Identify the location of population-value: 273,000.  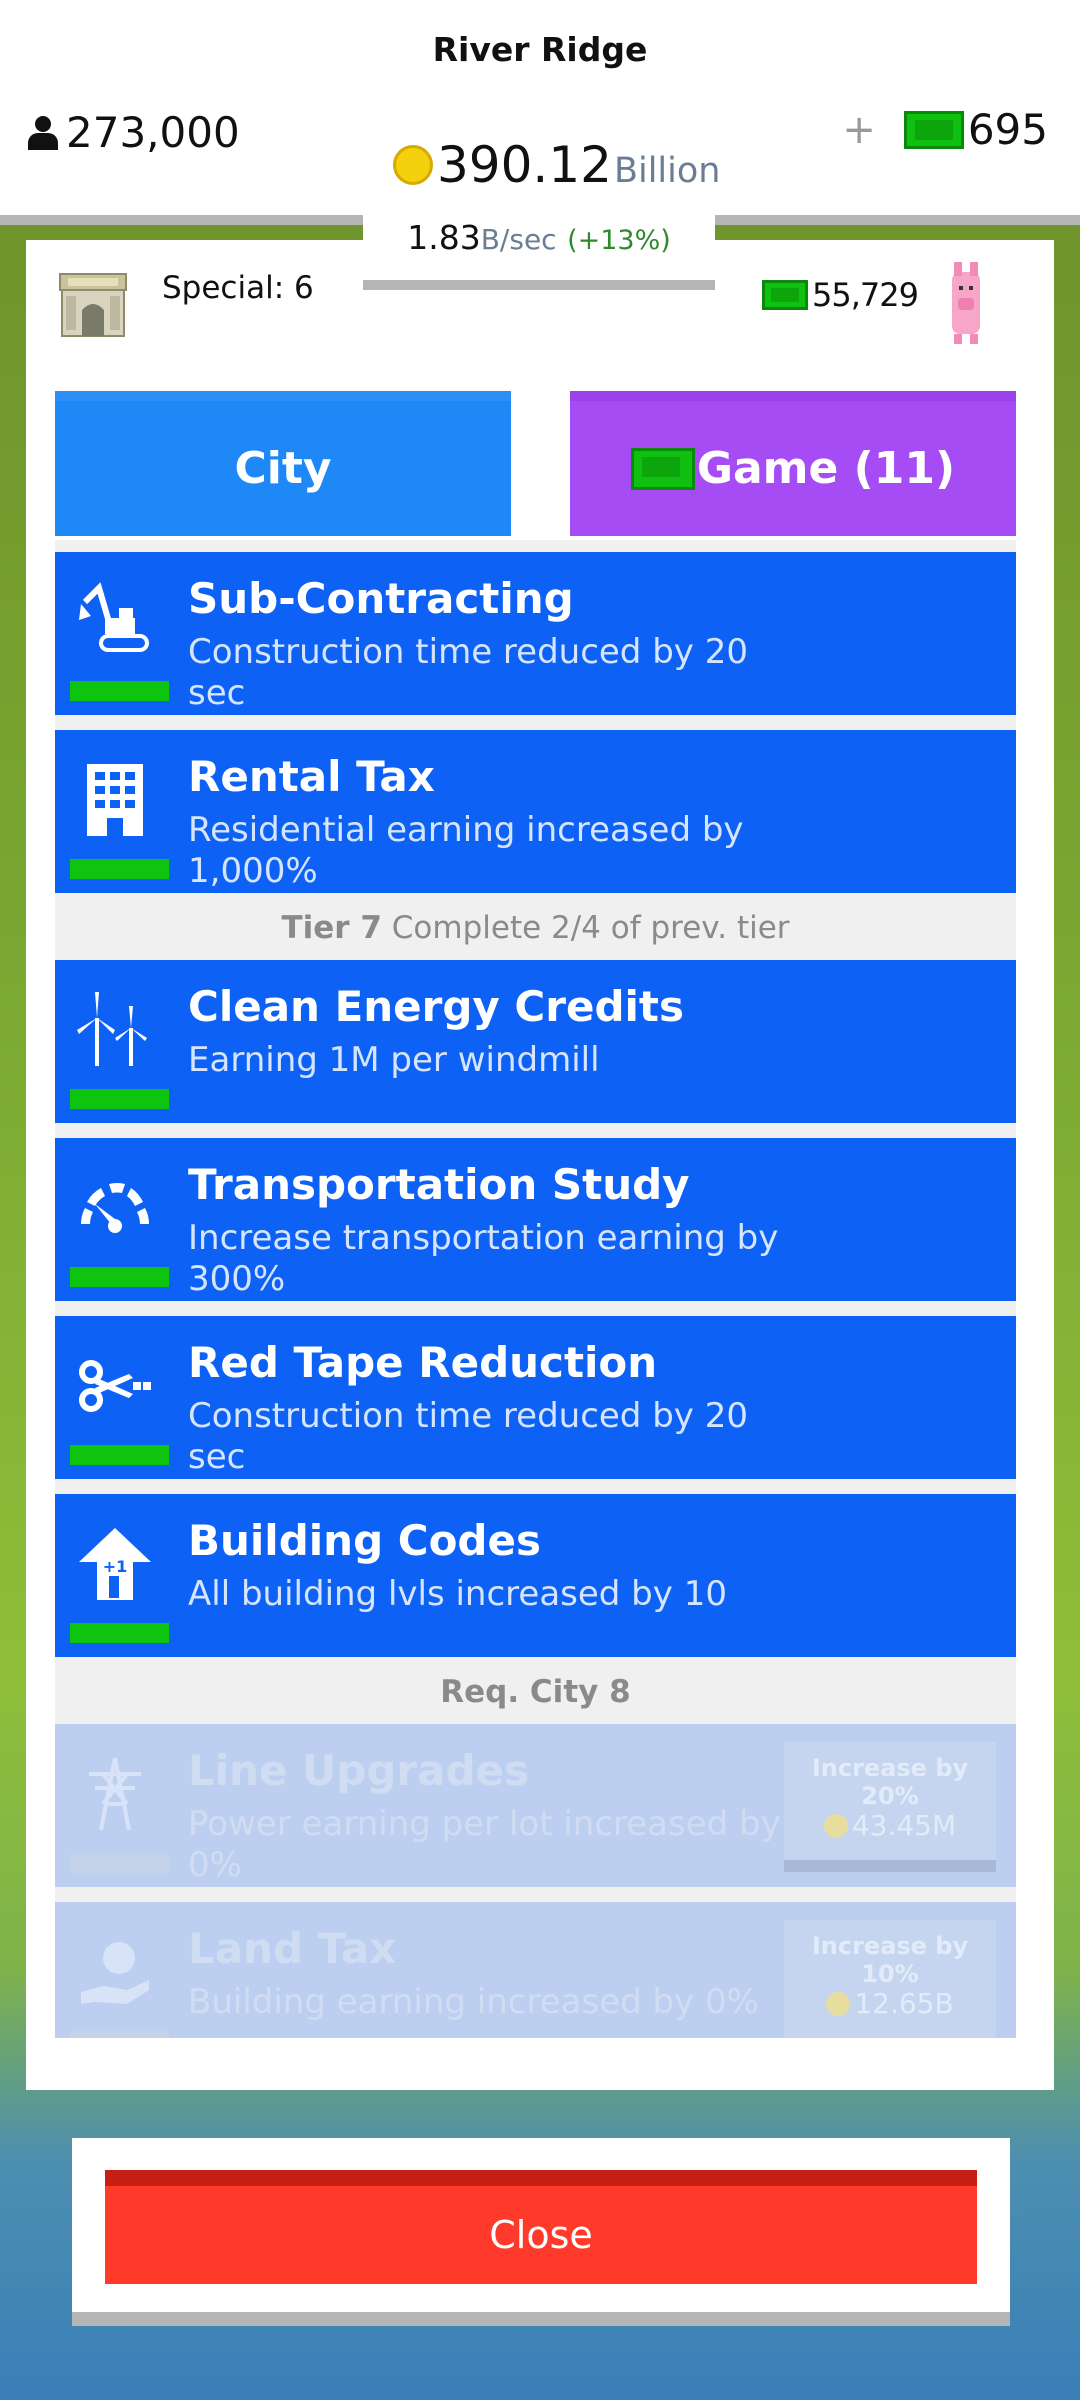
(153, 132).